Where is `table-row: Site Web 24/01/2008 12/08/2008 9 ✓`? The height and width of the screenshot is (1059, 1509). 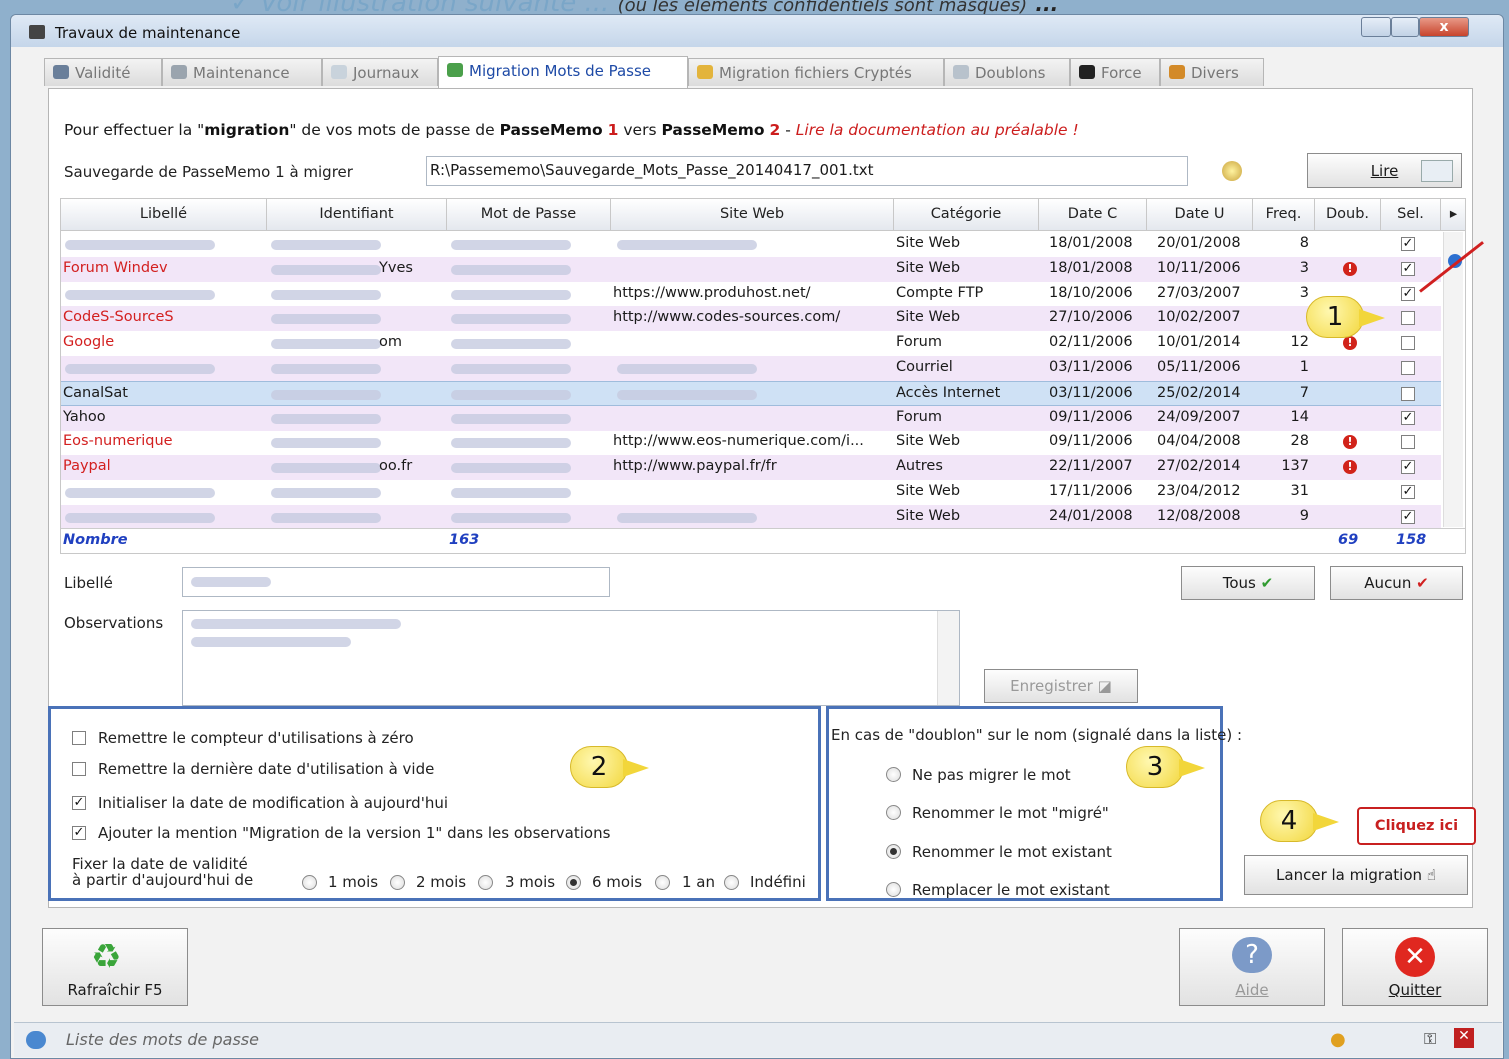
table-row: Site Web 24/01/2008 12/08/2008 9 ✓ is located at coordinates (751, 517).